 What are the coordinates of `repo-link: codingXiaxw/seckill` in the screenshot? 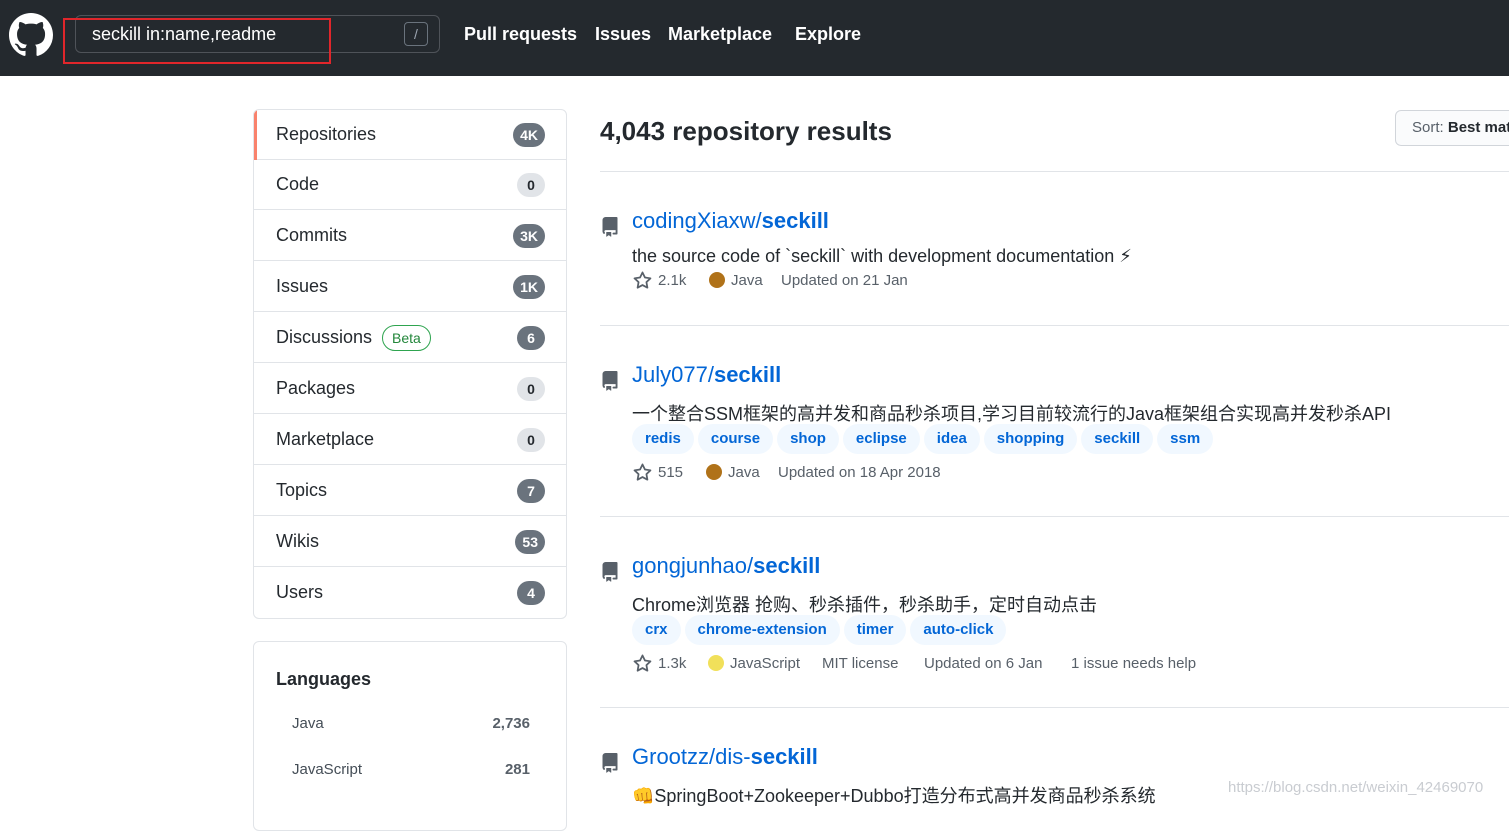 It's located at (730, 221).